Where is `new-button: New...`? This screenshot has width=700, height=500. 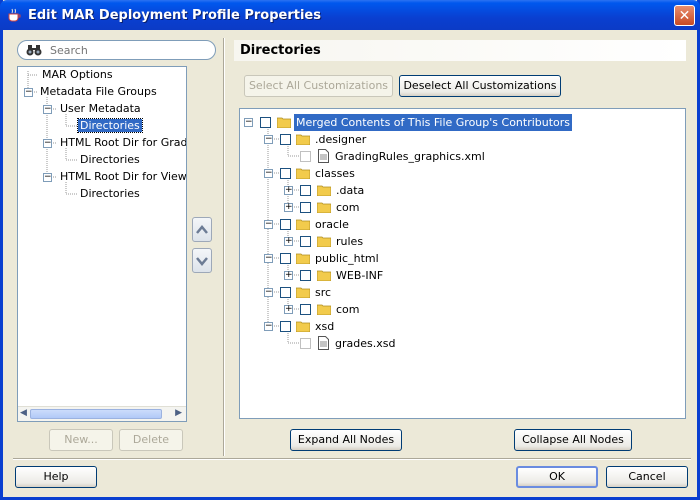 new-button: New... is located at coordinates (81, 440).